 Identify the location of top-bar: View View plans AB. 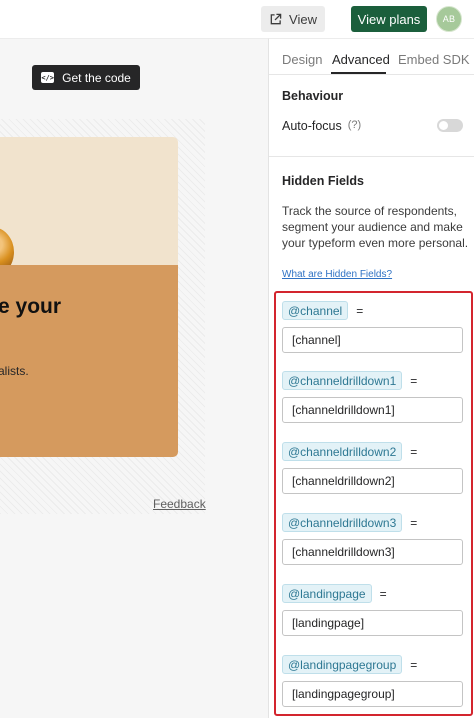
(237, 19).